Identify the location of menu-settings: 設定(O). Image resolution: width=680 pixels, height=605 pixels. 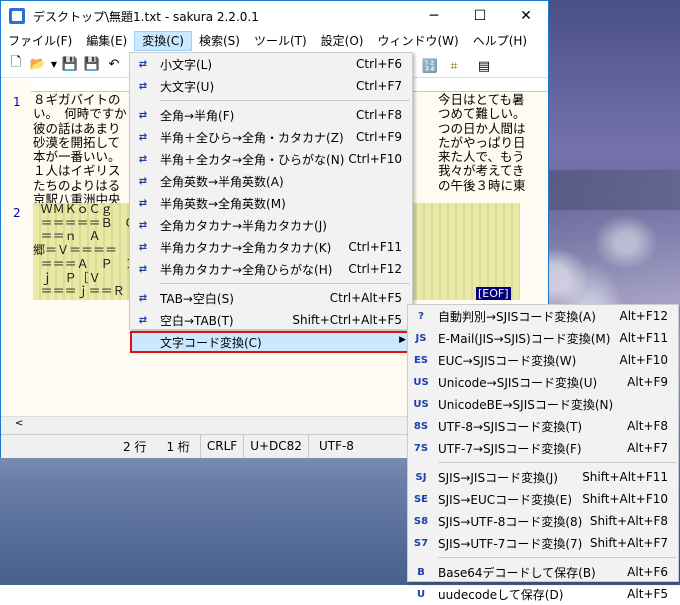
(342, 41).